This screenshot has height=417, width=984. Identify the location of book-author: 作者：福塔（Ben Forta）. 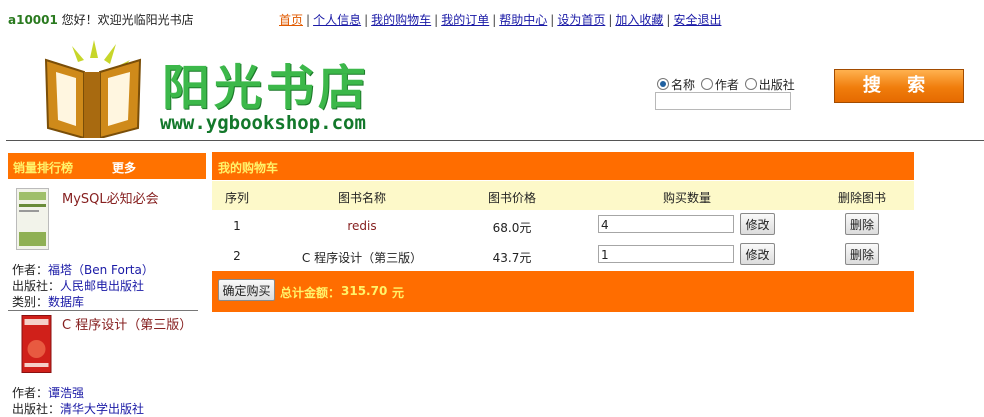
(83, 270).